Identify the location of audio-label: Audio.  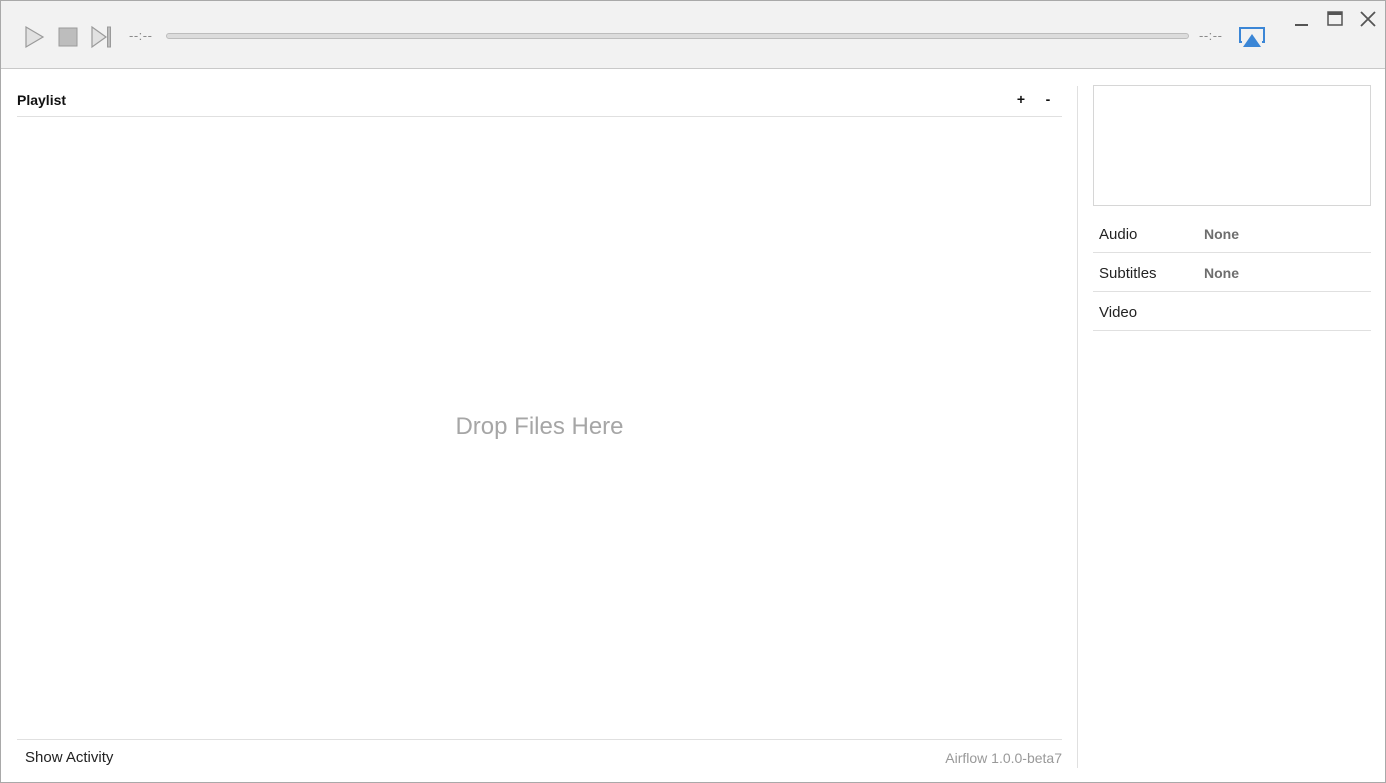
(1118, 234).